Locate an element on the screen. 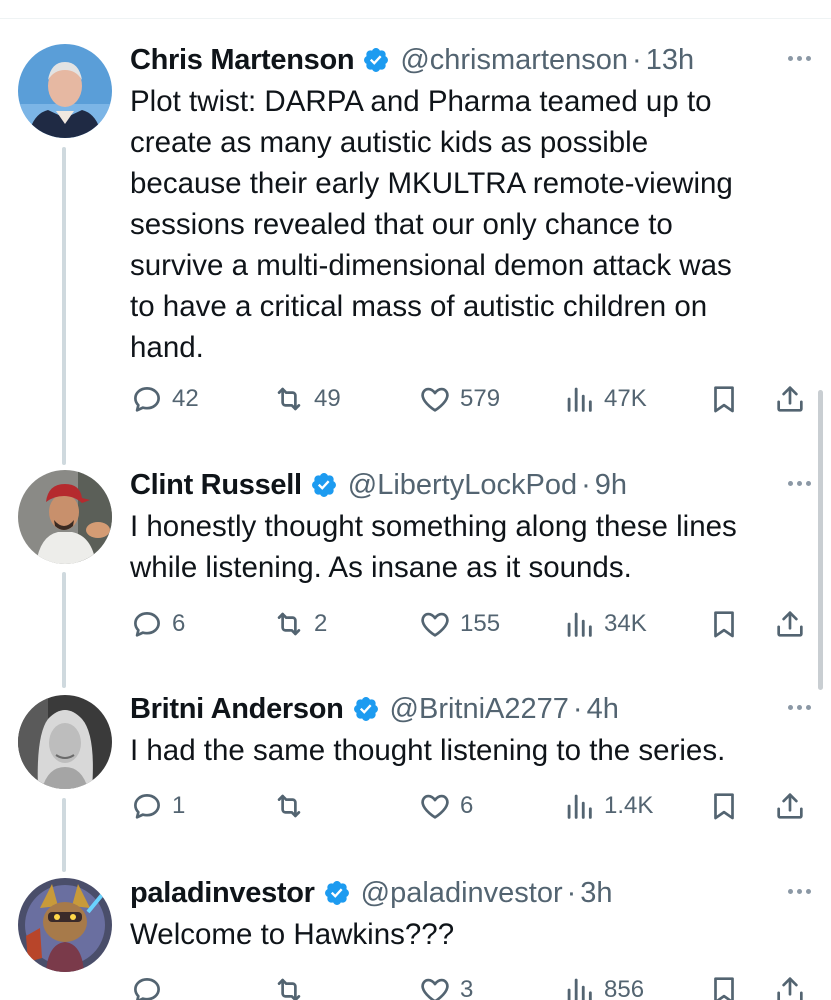 The image size is (831, 1000). reply-count: 42 is located at coordinates (185, 398).